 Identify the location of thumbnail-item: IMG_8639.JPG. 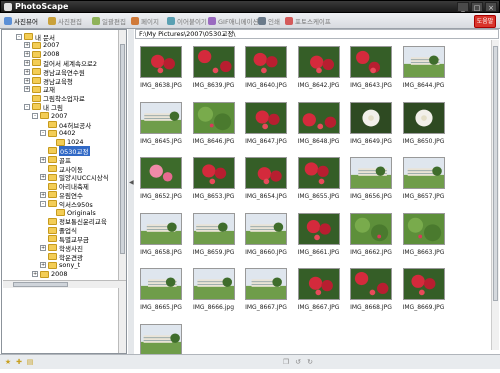
(214, 67).